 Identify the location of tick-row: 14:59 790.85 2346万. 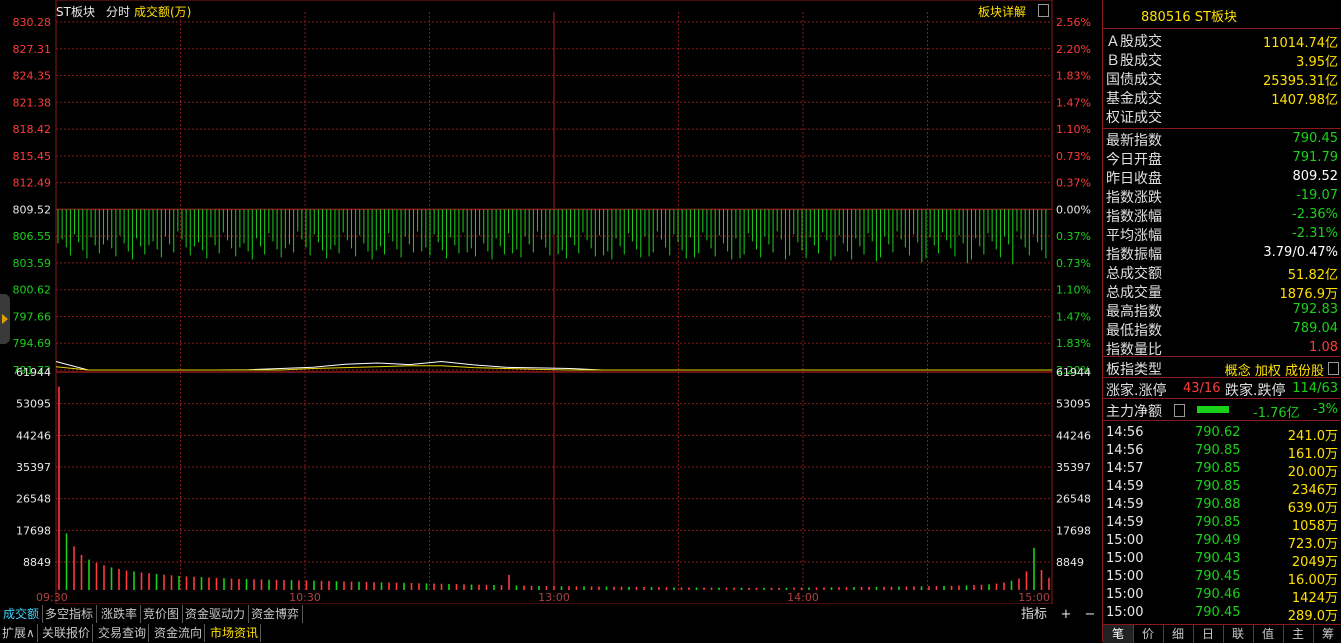
(1222, 488).